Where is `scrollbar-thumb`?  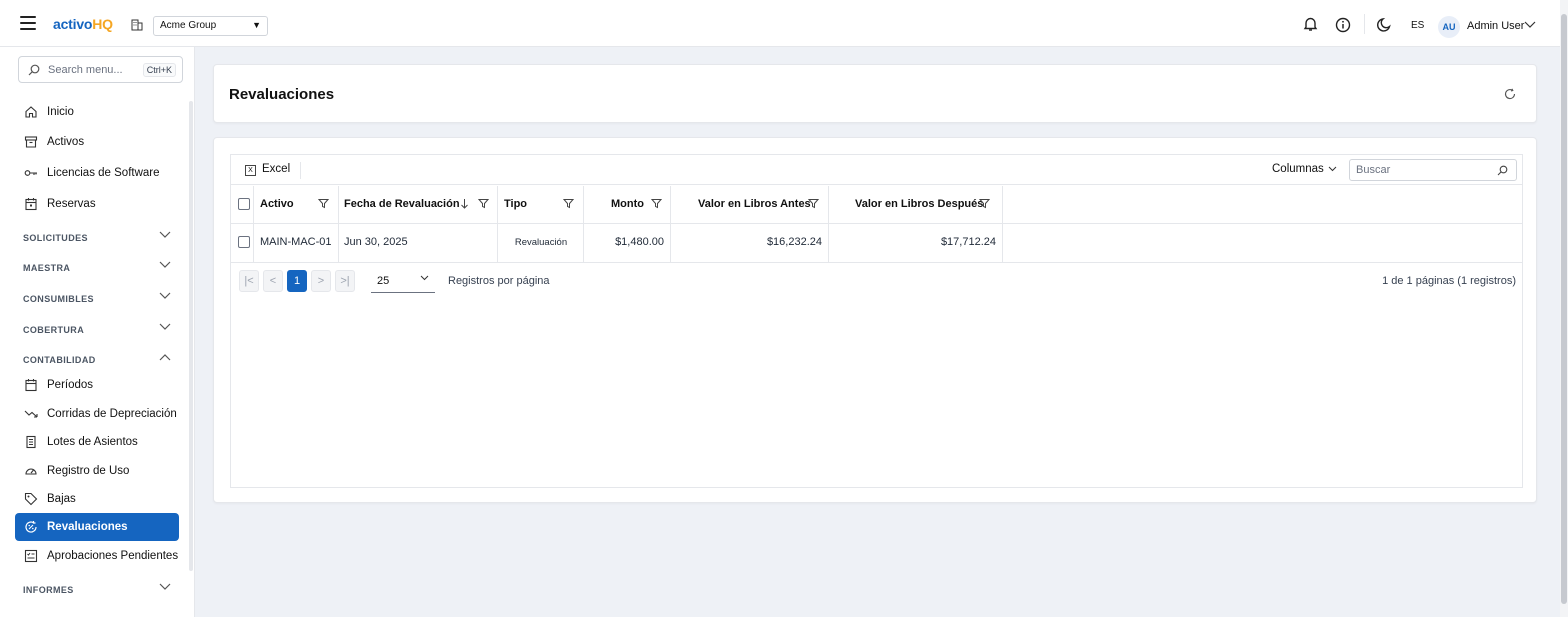 scrollbar-thumb is located at coordinates (1564, 309).